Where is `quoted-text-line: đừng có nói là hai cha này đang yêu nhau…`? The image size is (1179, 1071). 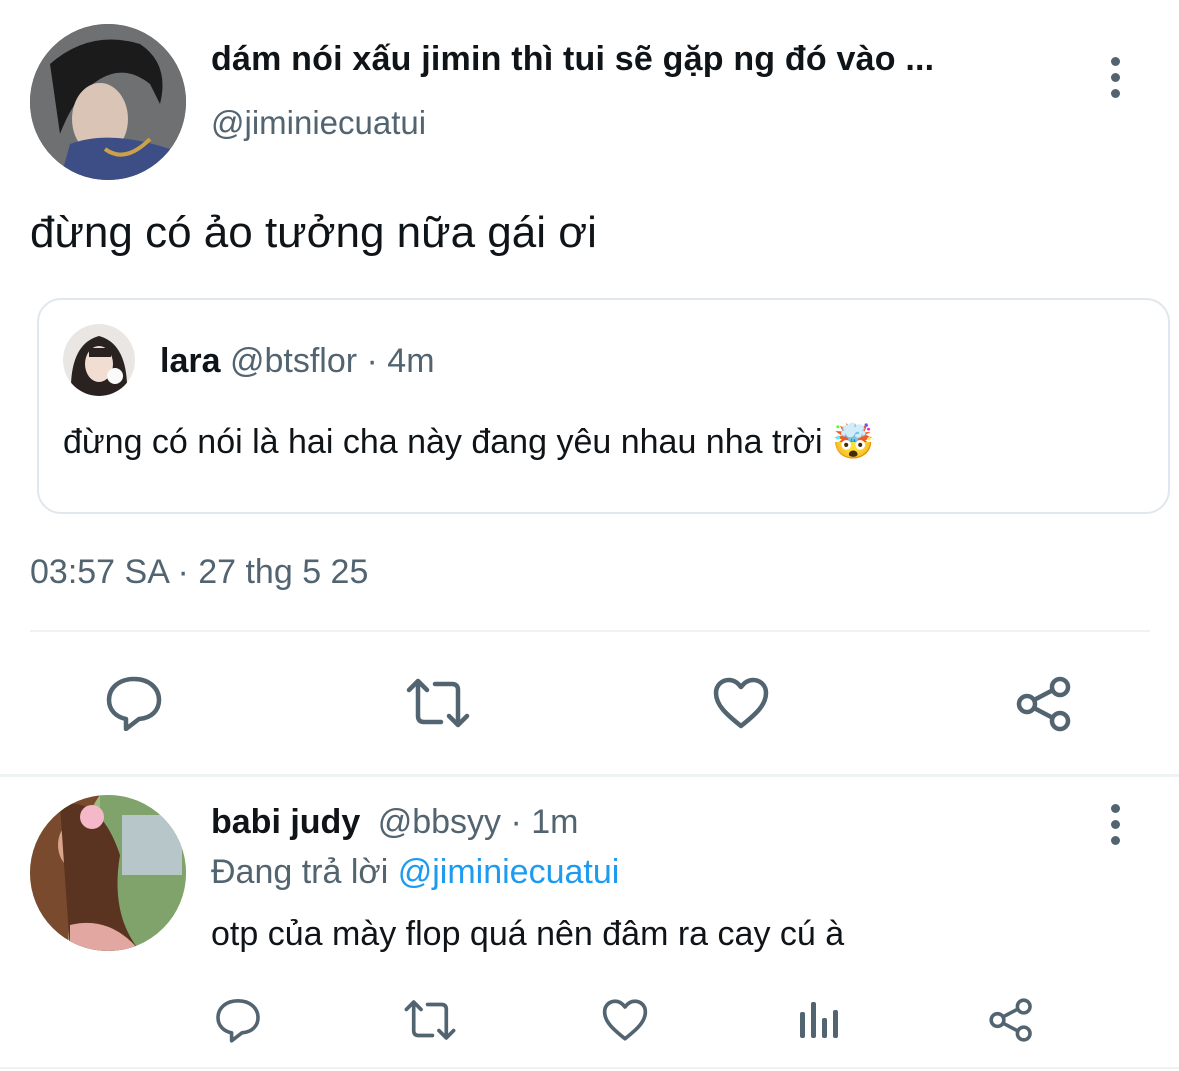 quoted-text-line: đừng có nói là hai cha này đang yêu nhau… is located at coordinates (468, 442).